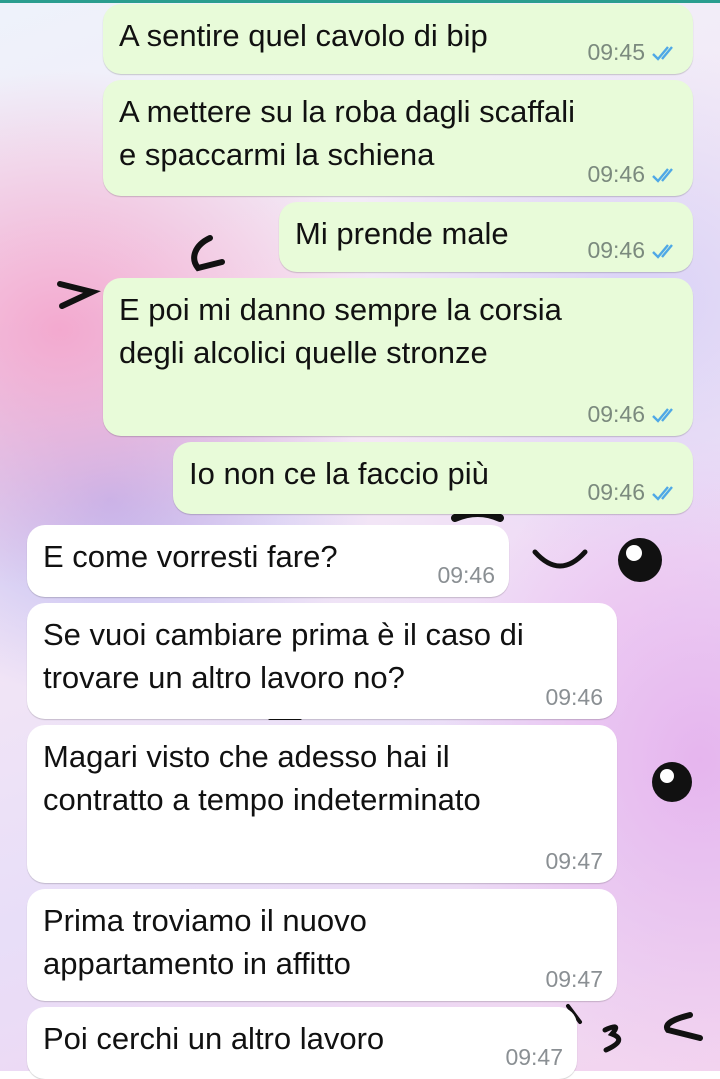 This screenshot has width=720, height=1079. I want to click on message-time: 09:45, so click(616, 52).